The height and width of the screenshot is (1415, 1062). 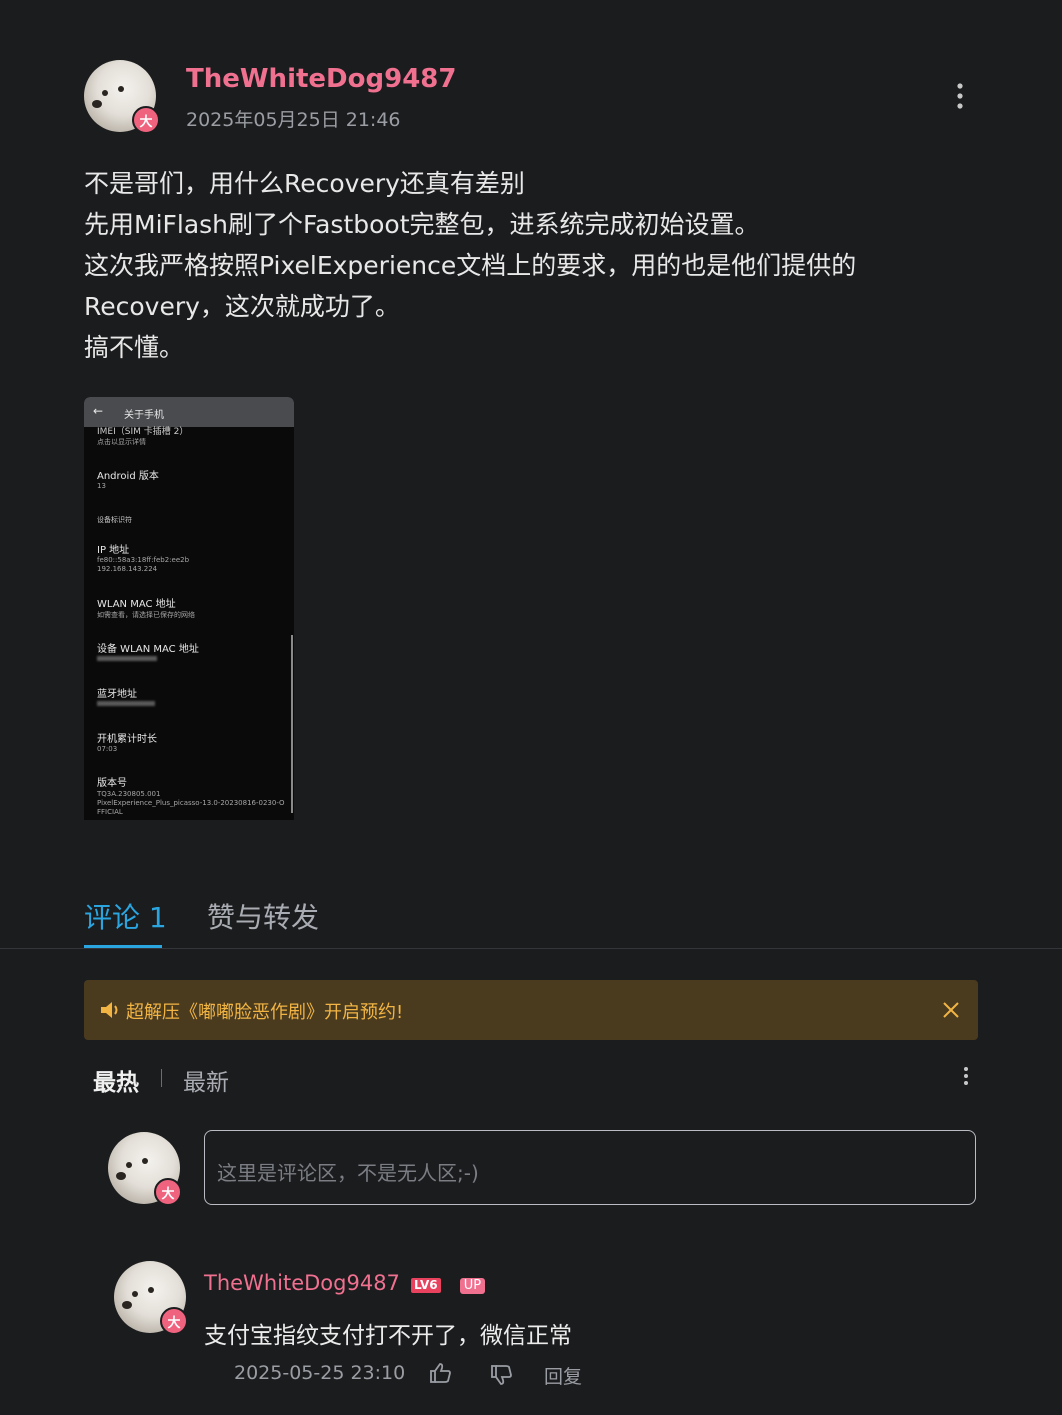 I want to click on screenshot-title: 关于手机, so click(x=144, y=415).